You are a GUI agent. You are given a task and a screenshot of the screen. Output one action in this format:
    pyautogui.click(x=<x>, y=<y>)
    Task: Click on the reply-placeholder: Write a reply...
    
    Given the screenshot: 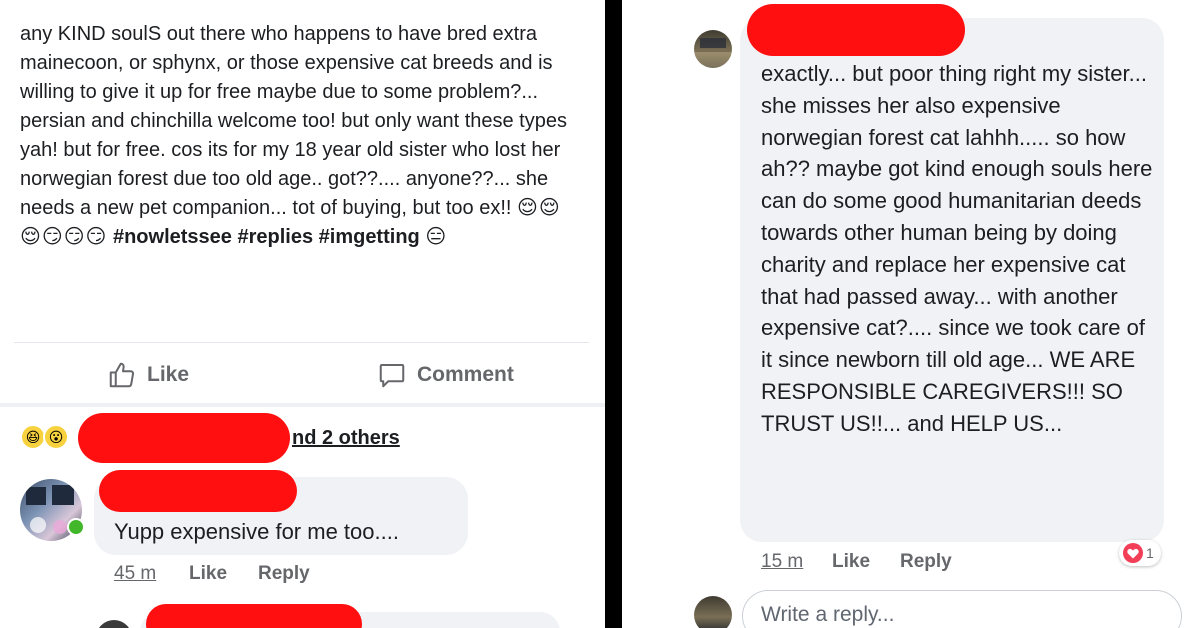 What is the action you would take?
    pyautogui.click(x=828, y=614)
    